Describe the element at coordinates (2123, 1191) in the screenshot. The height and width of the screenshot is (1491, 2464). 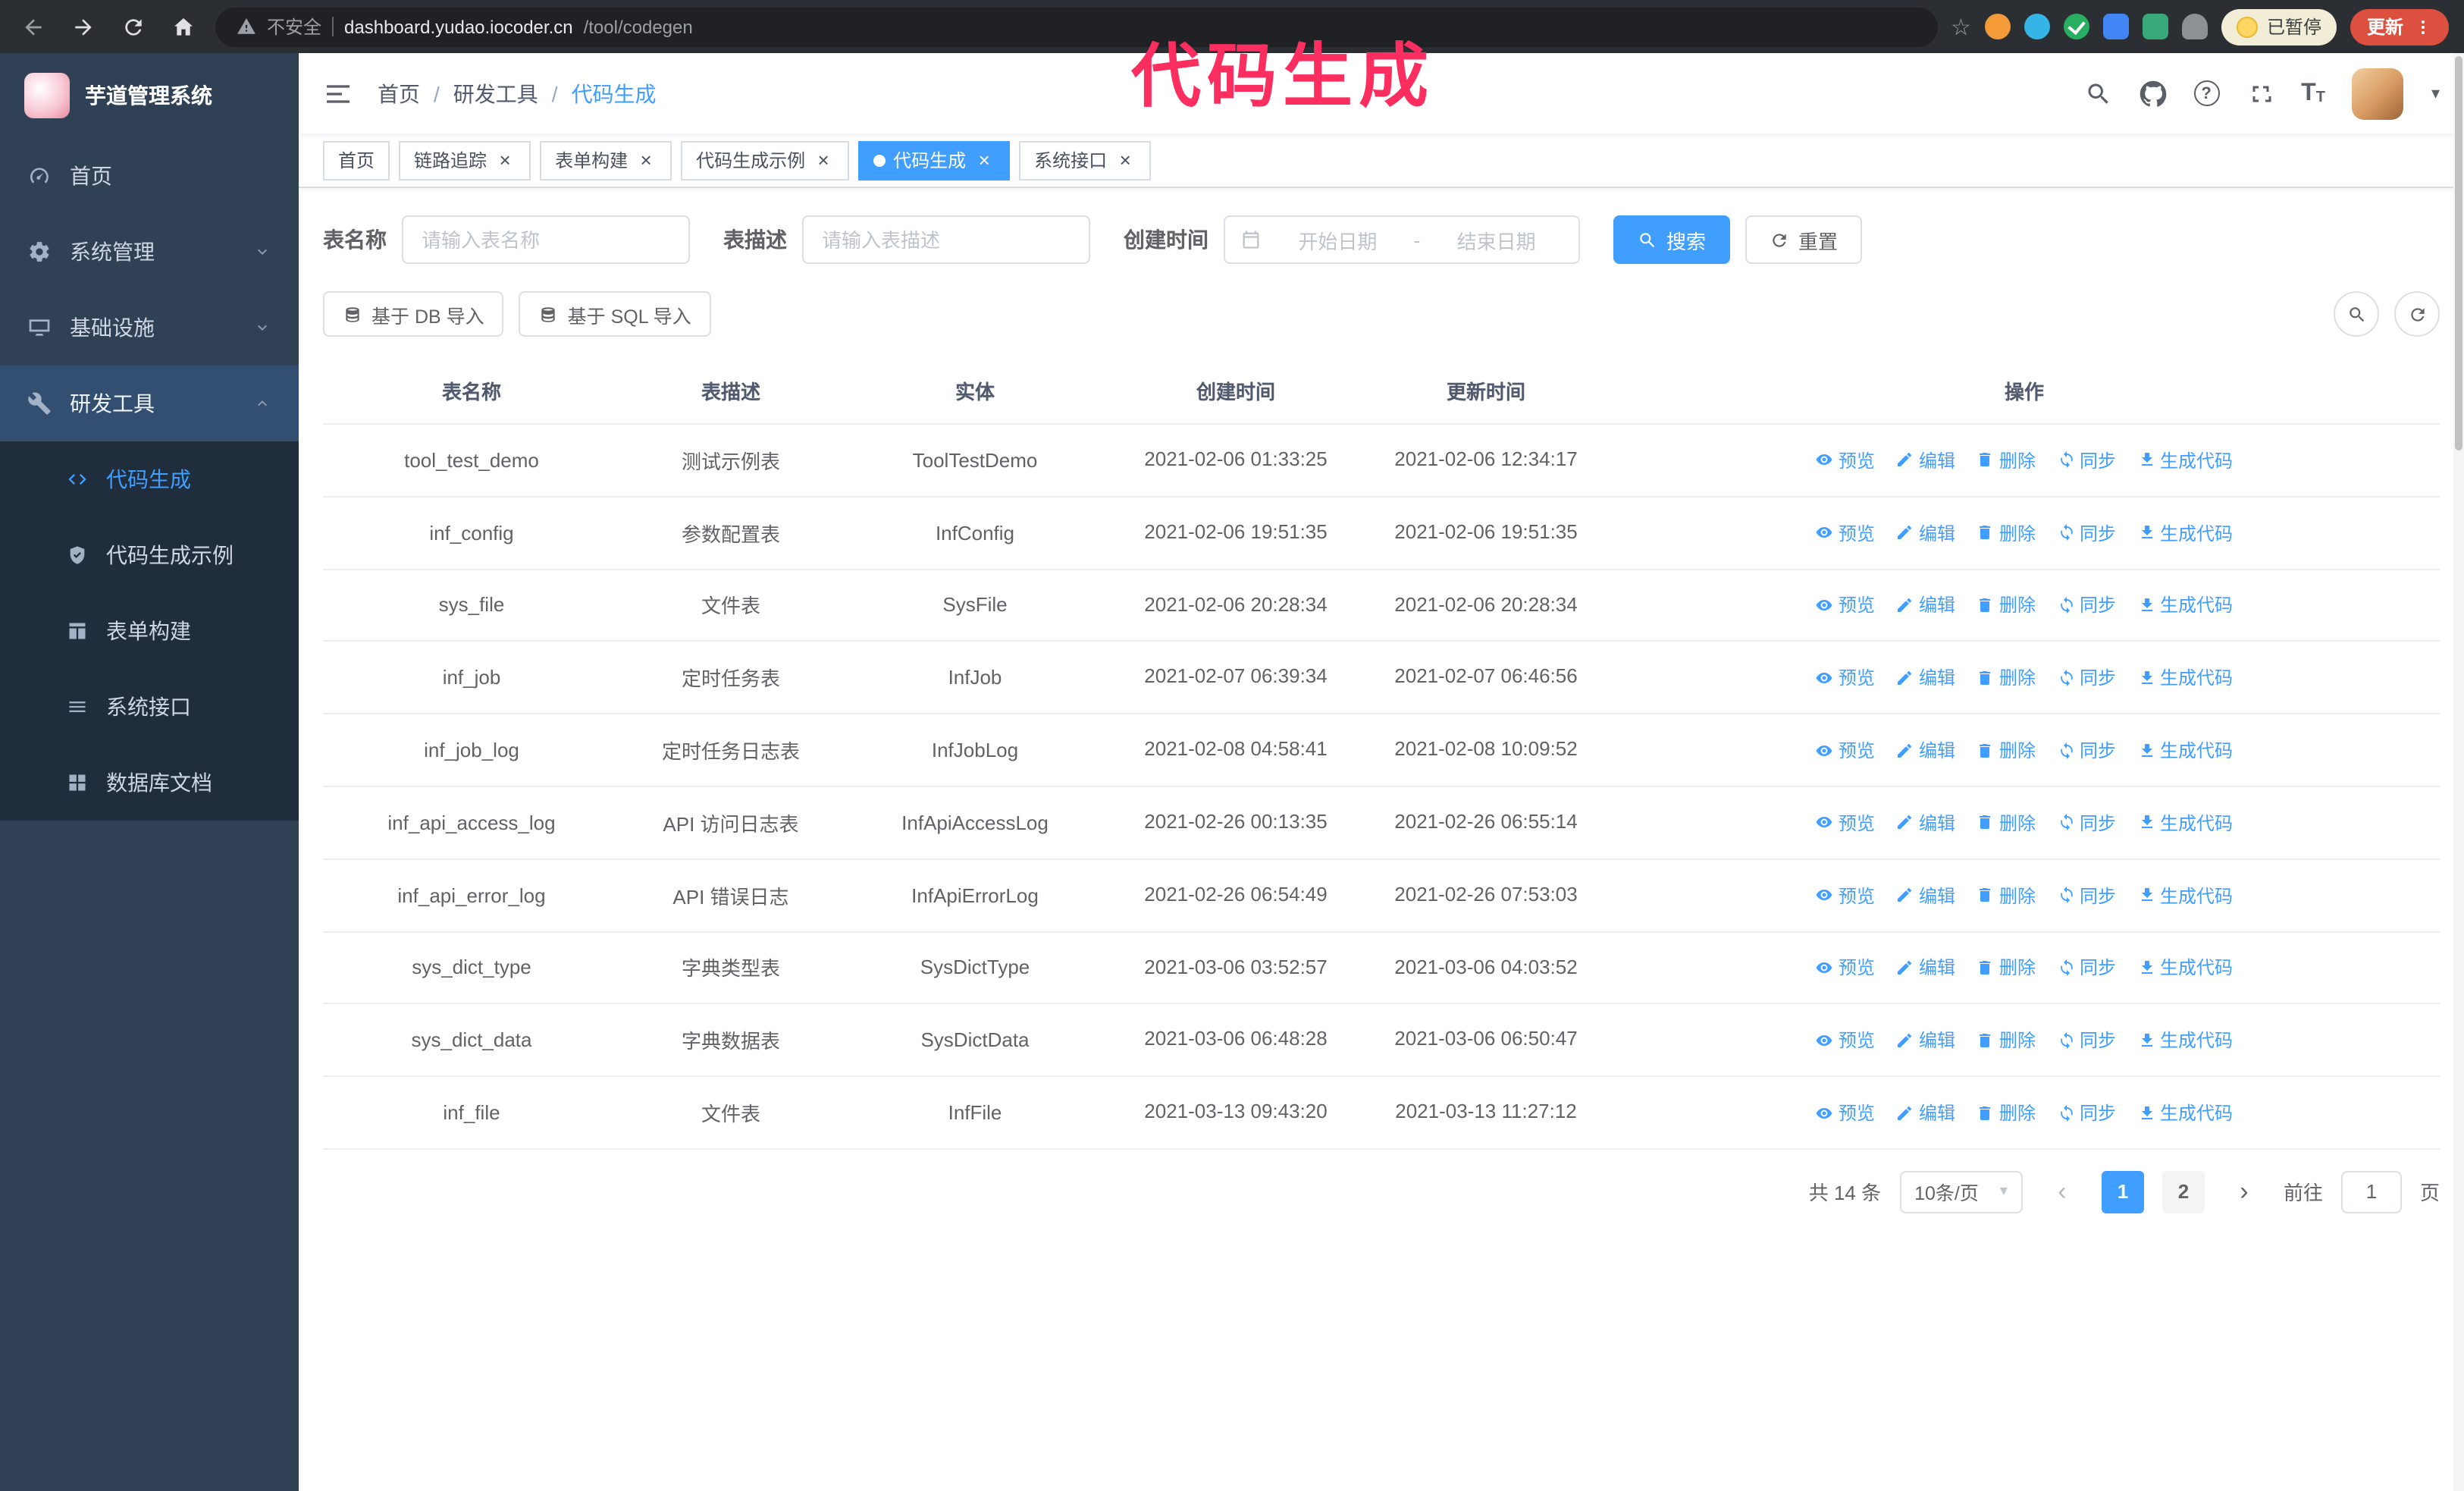
I see `page-button-1: 1` at that location.